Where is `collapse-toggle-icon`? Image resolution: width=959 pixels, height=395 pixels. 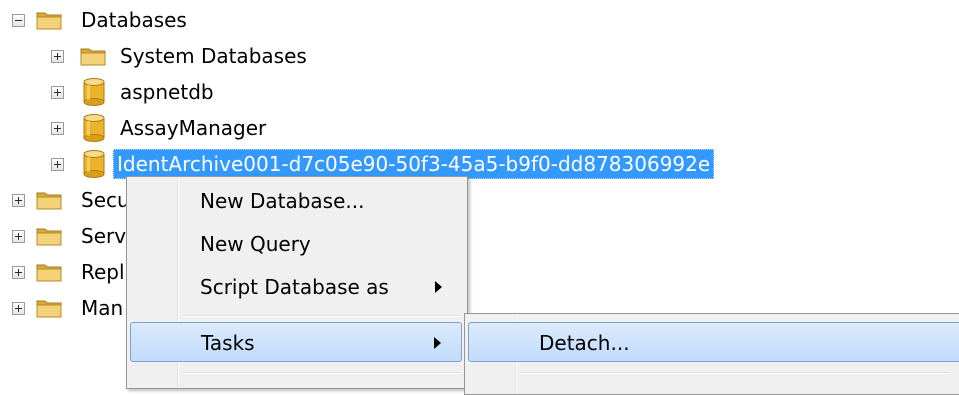
collapse-toggle-icon is located at coordinates (18, 20).